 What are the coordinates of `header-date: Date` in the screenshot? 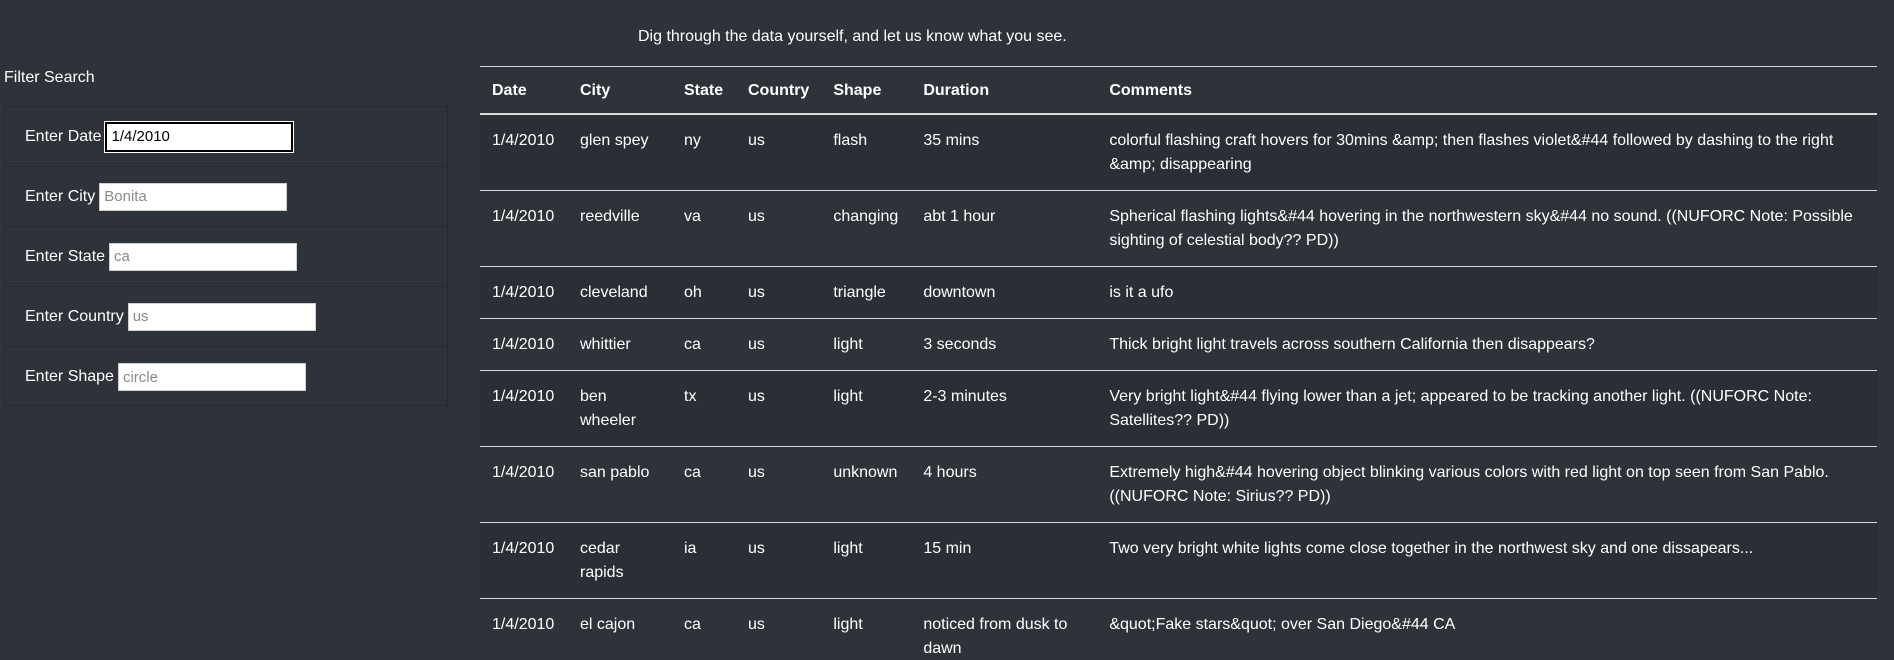 It's located at (524, 90).